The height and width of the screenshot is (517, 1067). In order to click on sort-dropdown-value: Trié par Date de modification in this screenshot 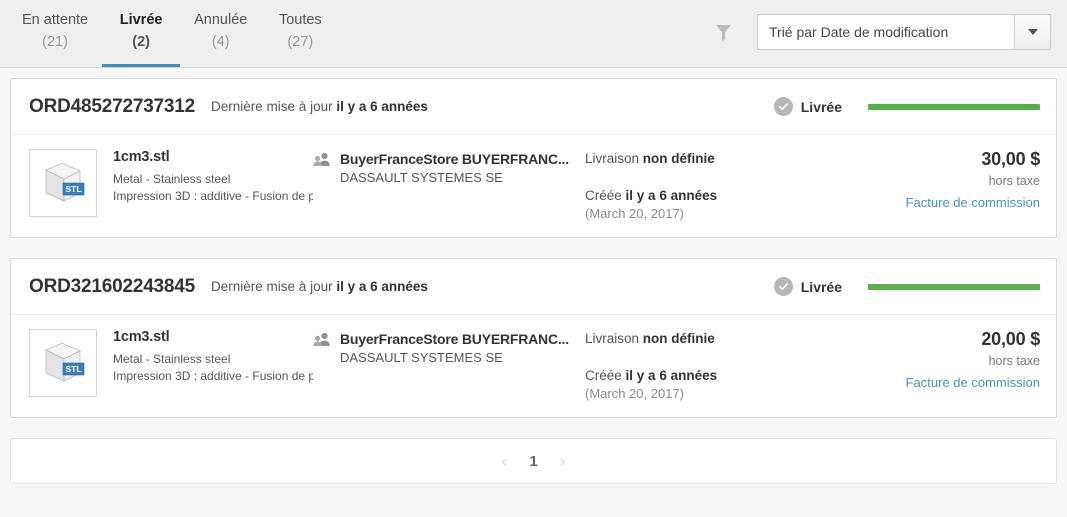, I will do `click(886, 32)`.